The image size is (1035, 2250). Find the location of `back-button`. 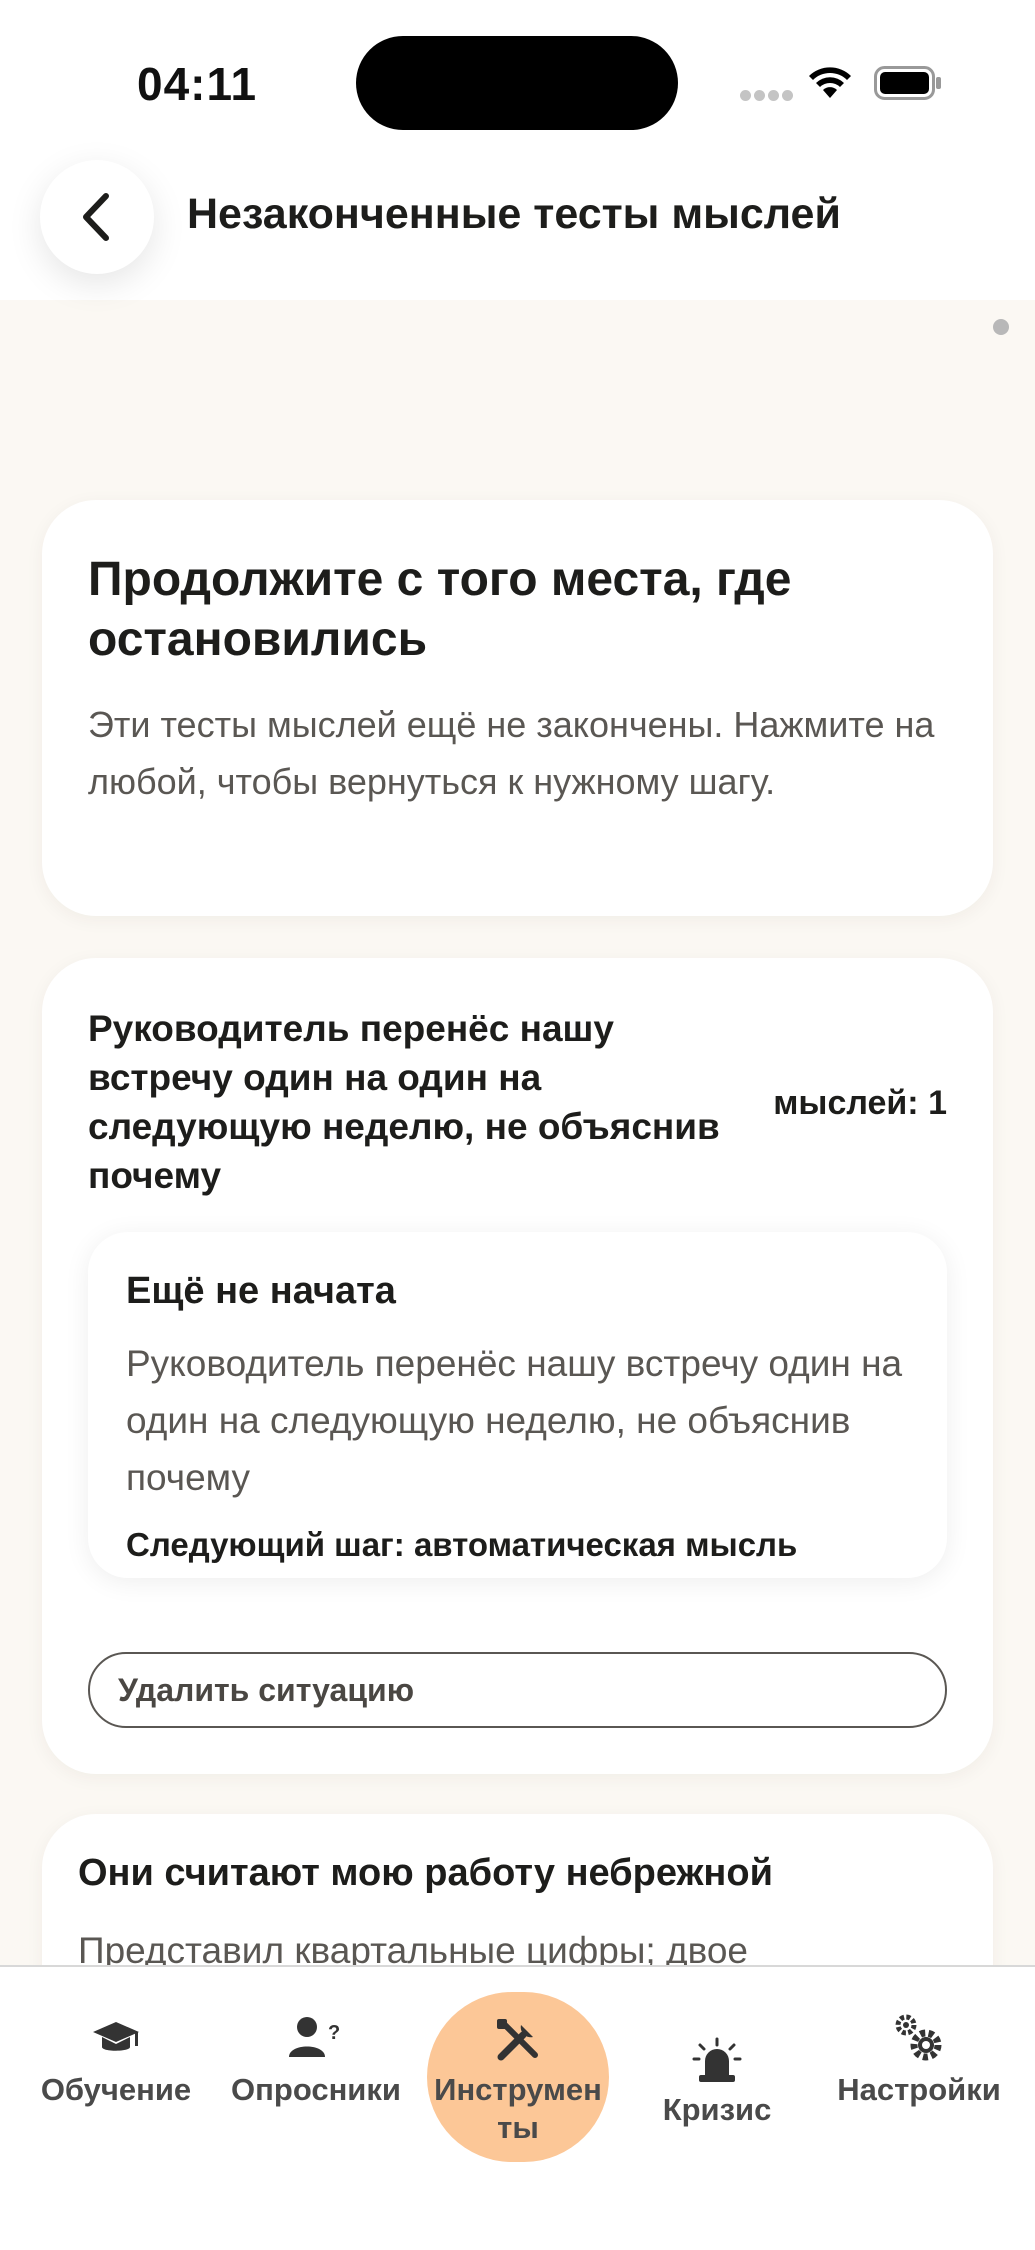

back-button is located at coordinates (97, 217).